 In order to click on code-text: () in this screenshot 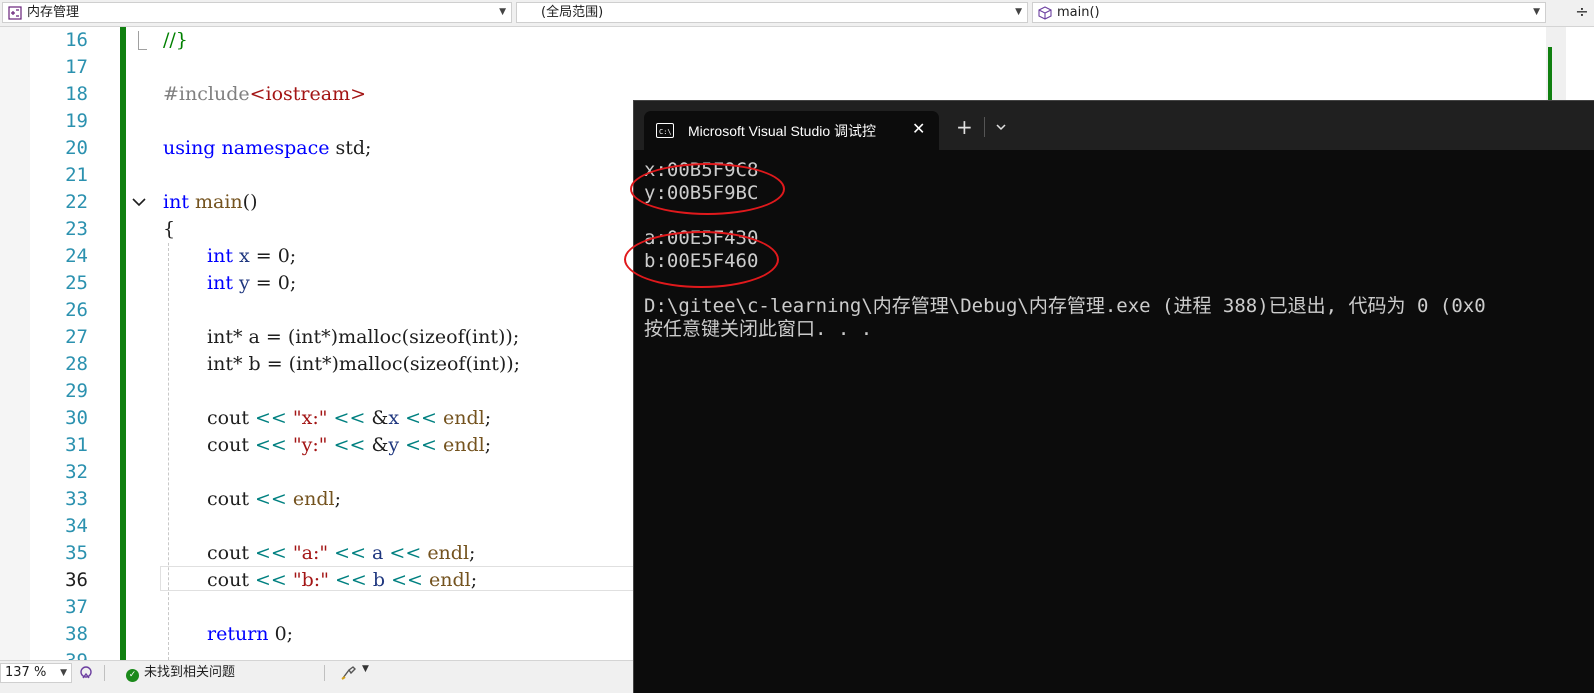, I will do `click(250, 202)`.